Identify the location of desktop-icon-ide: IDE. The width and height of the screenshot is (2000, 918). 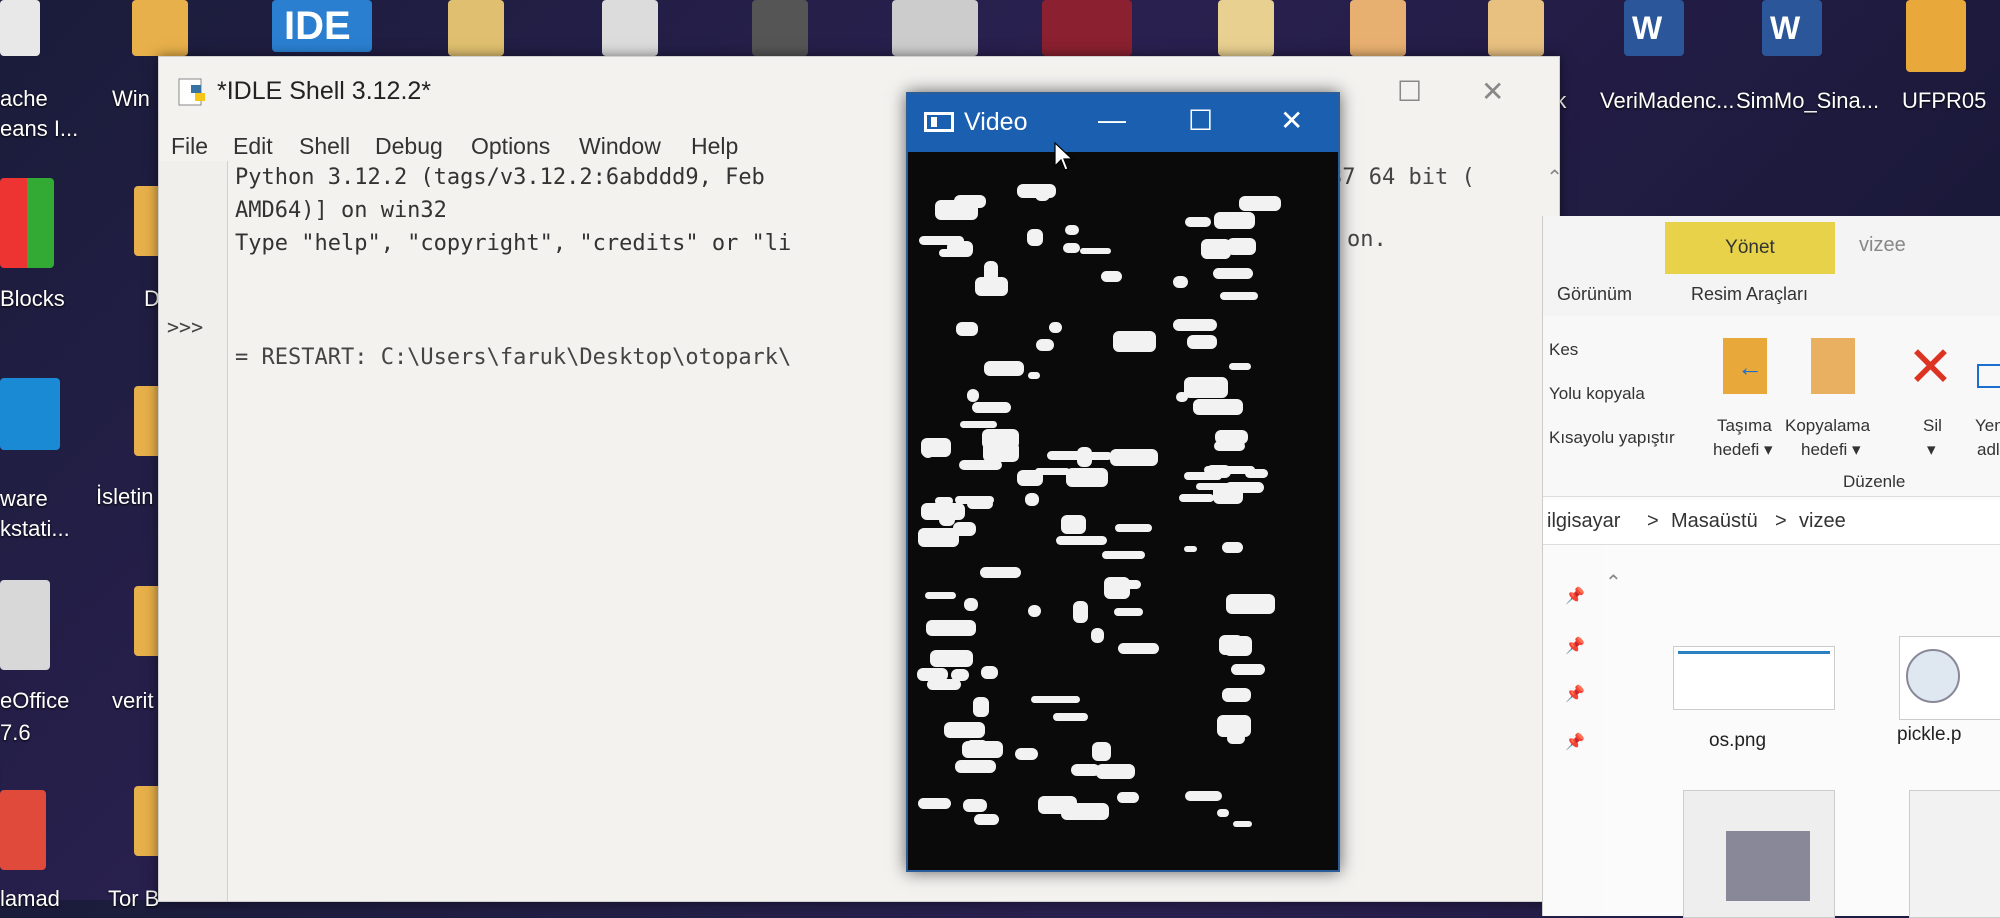
(322, 26).